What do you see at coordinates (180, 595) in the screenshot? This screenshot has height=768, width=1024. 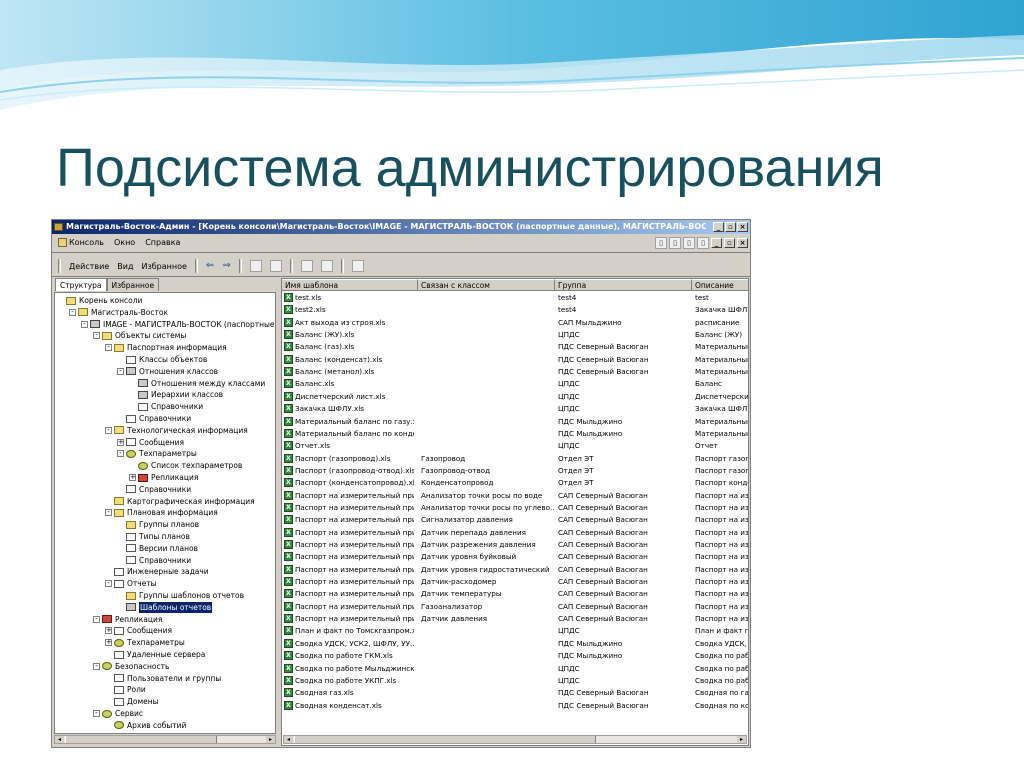 I see `tree-item: Группы шаблонов отчетов` at bounding box center [180, 595].